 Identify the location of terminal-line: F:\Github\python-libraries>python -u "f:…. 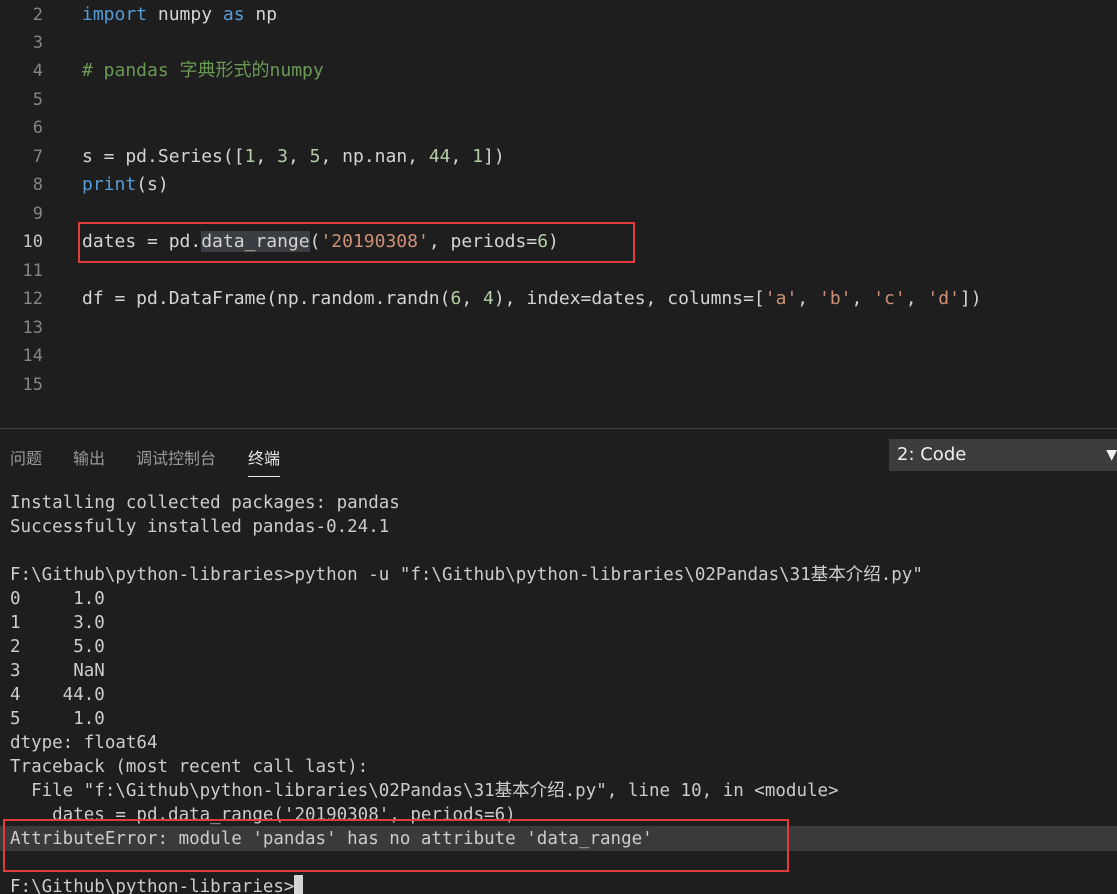
(466, 575).